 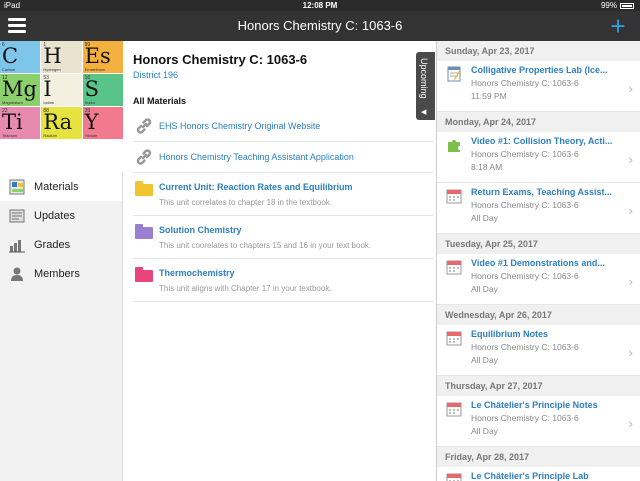 I want to click on element-tile: 1 H Hydrogen, so click(x=61, y=57).